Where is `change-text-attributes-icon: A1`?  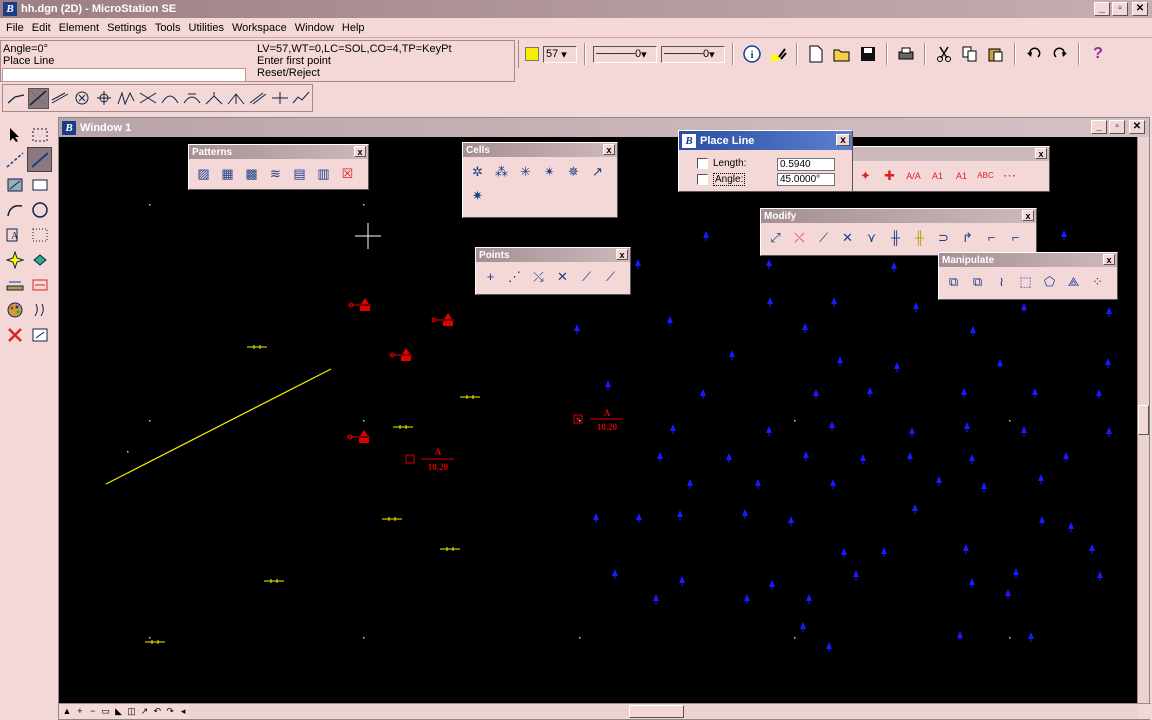
change-text-attributes-icon: A1 is located at coordinates (961, 175).